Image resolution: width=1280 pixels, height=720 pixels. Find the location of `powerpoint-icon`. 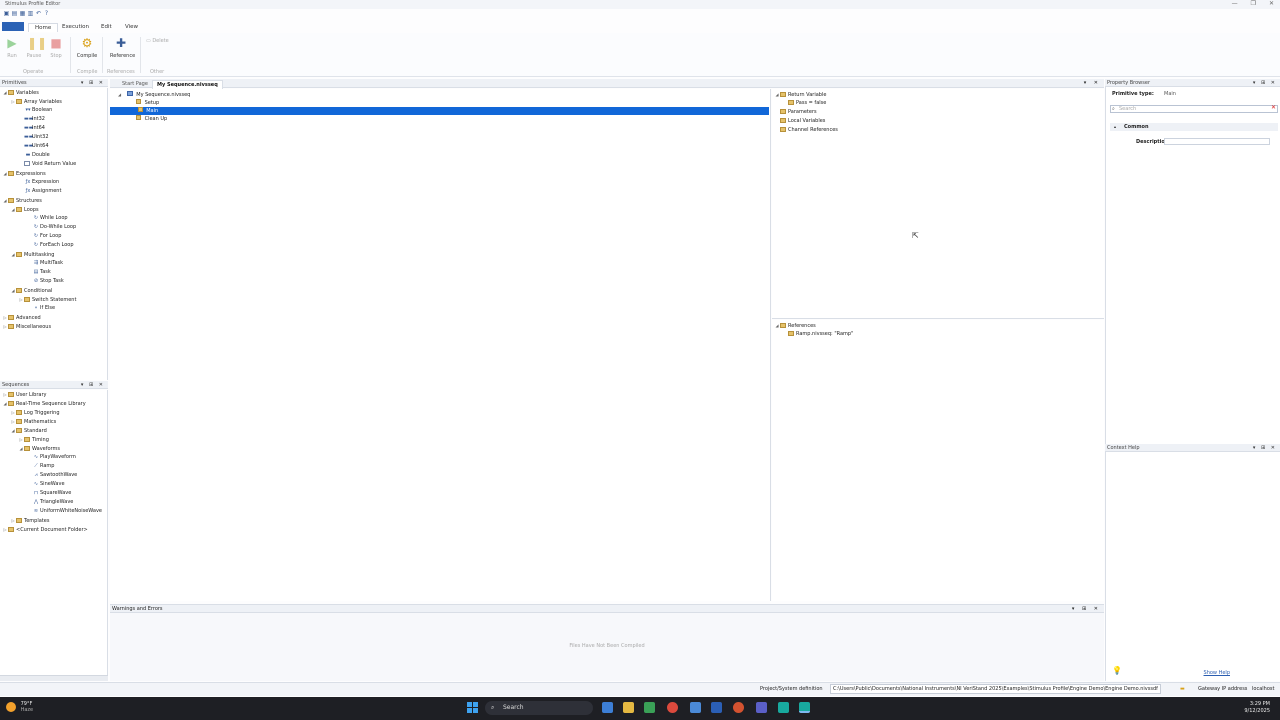

powerpoint-icon is located at coordinates (738, 707).